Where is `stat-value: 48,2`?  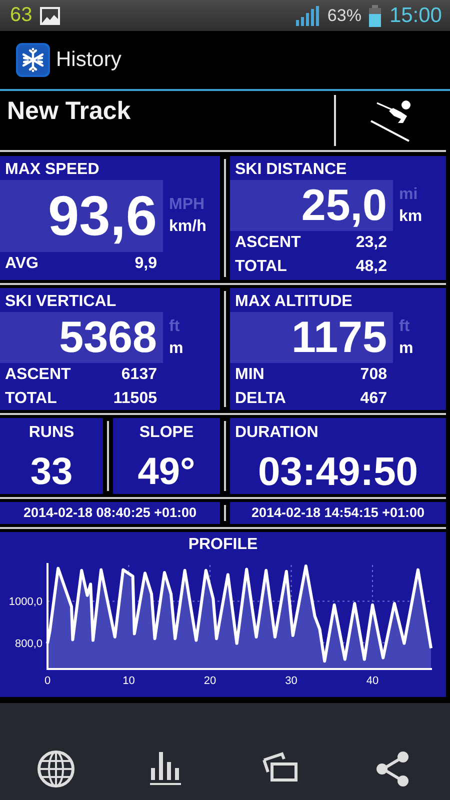
stat-value: 48,2 is located at coordinates (372, 267).